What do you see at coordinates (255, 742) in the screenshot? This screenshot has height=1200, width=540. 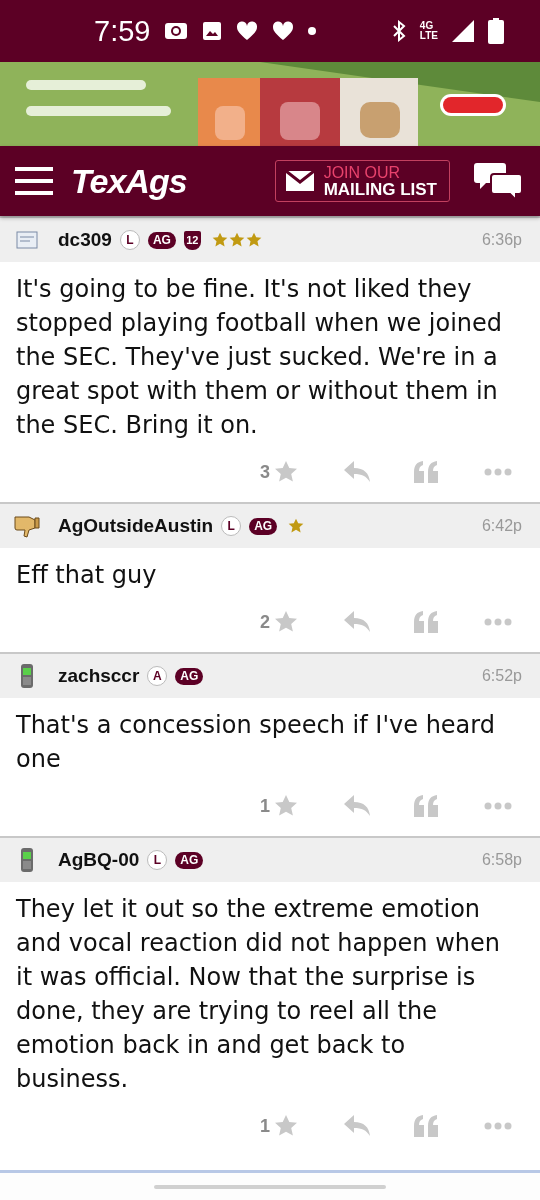 I see `post-text: That's a concession speech if I've heard one` at bounding box center [255, 742].